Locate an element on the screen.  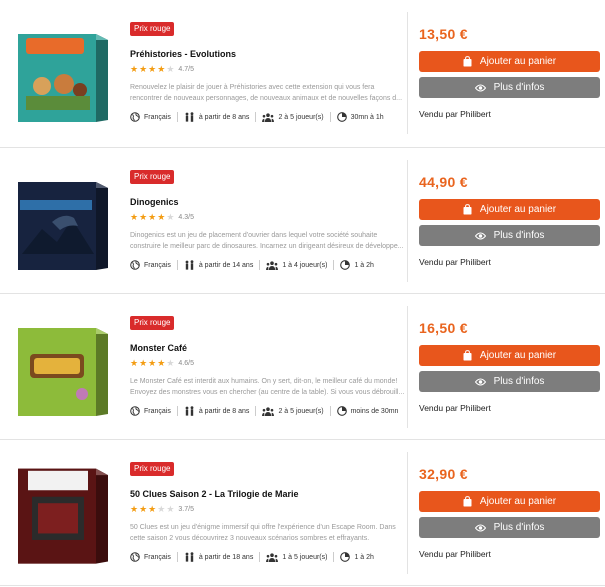
meta-duration: moins de 30mn is located at coordinates (367, 411).